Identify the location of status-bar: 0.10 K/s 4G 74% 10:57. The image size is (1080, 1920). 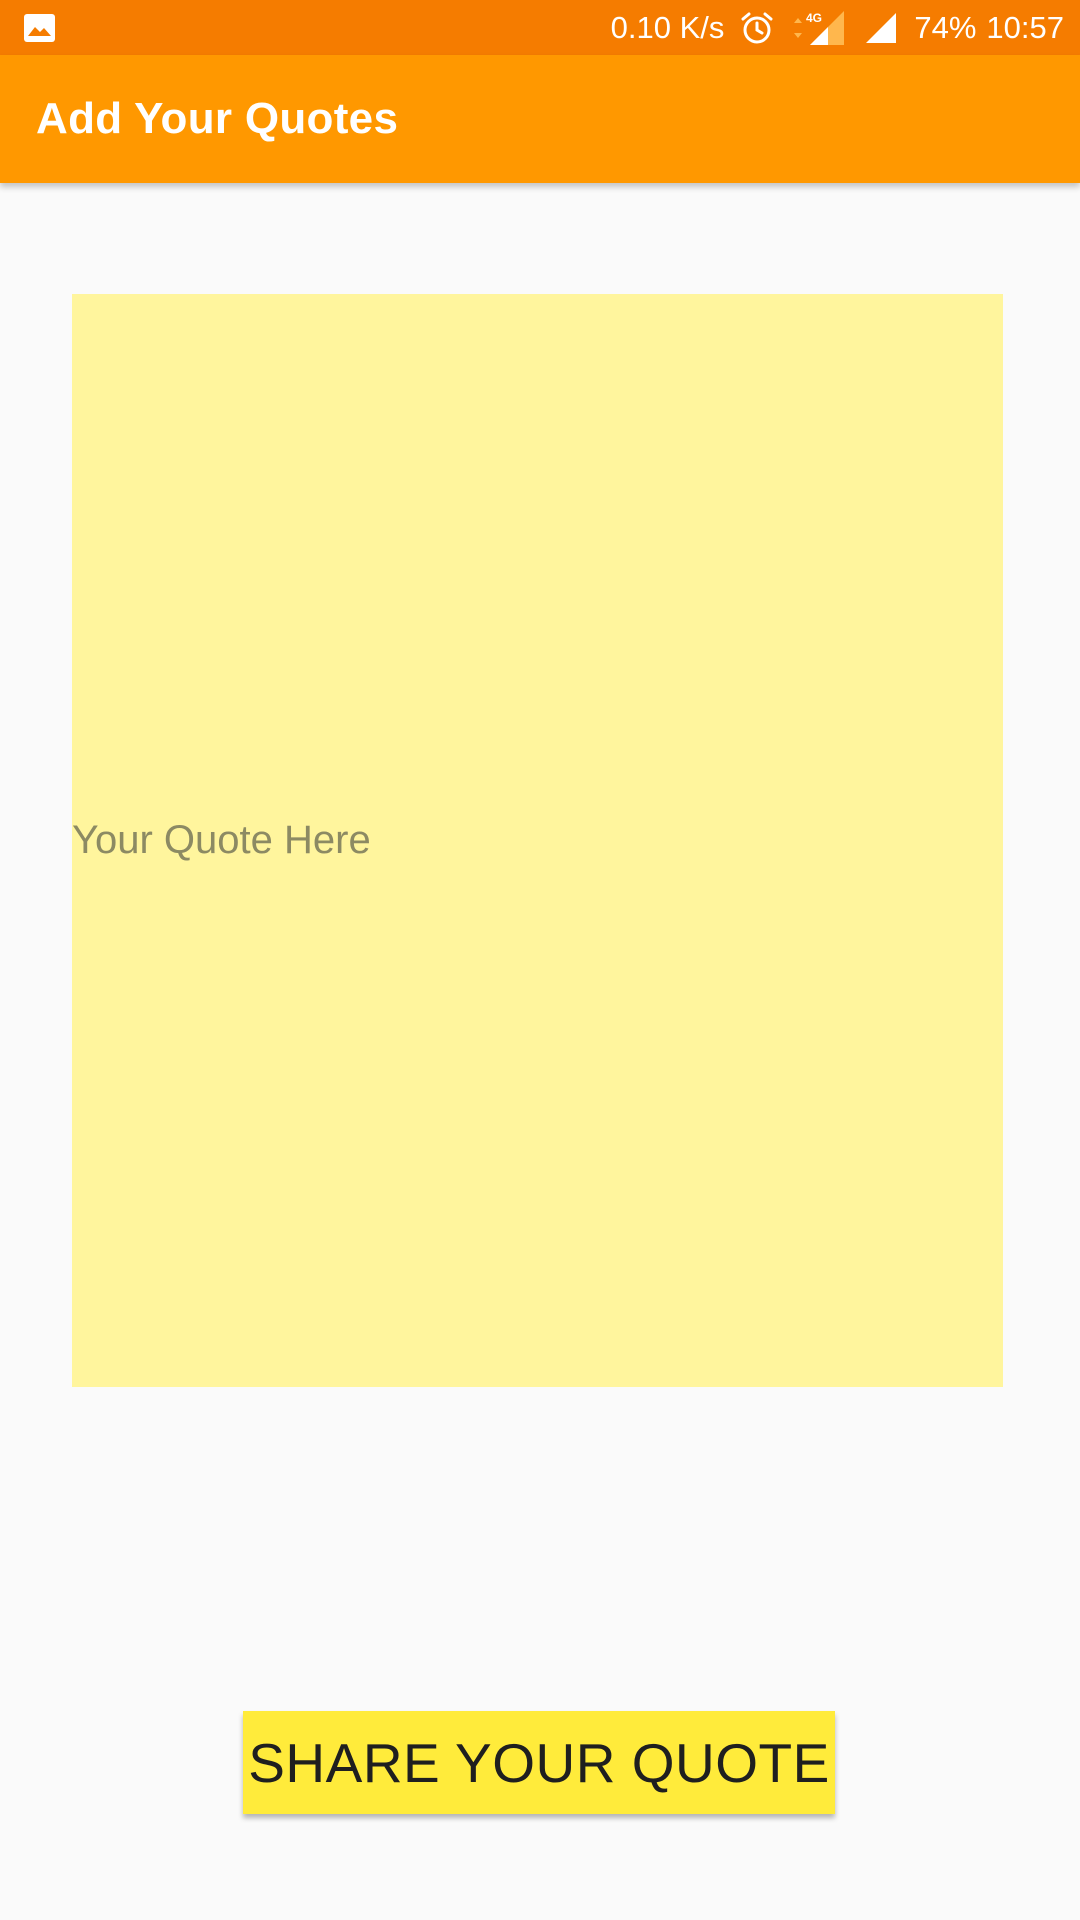
(540, 27).